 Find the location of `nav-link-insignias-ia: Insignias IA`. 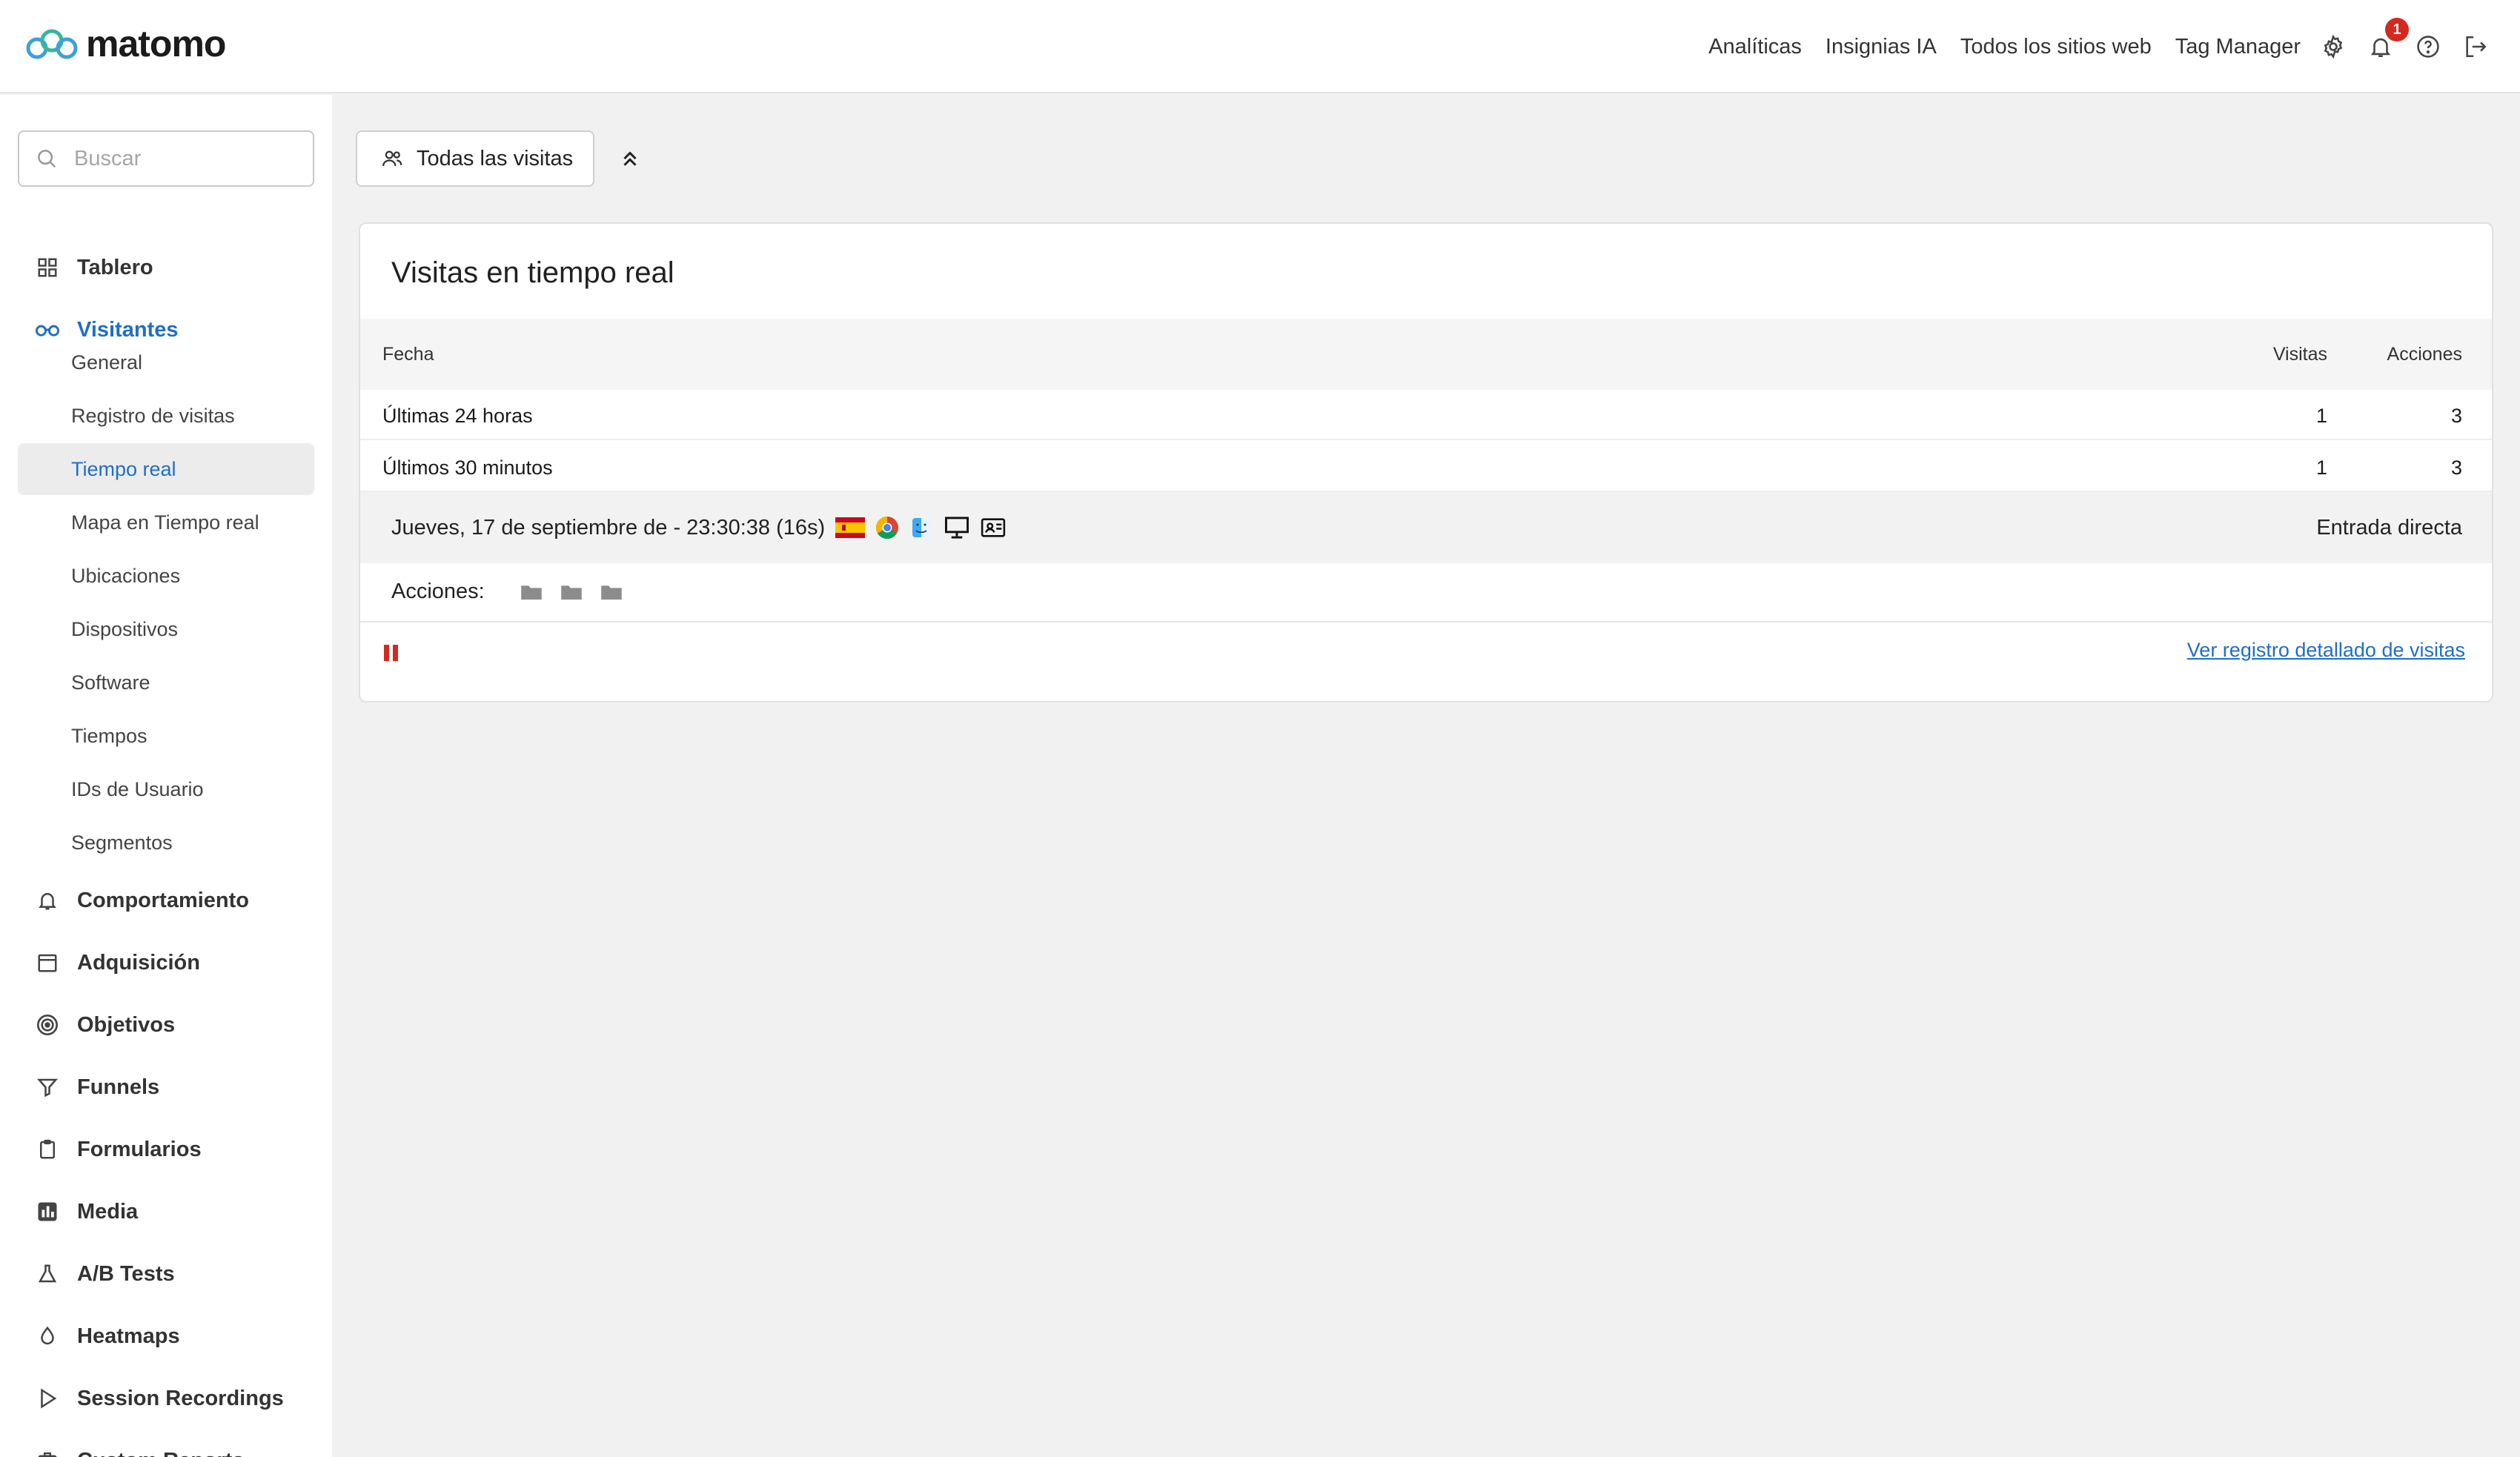

nav-link-insignias-ia: Insignias IA is located at coordinates (1881, 47).